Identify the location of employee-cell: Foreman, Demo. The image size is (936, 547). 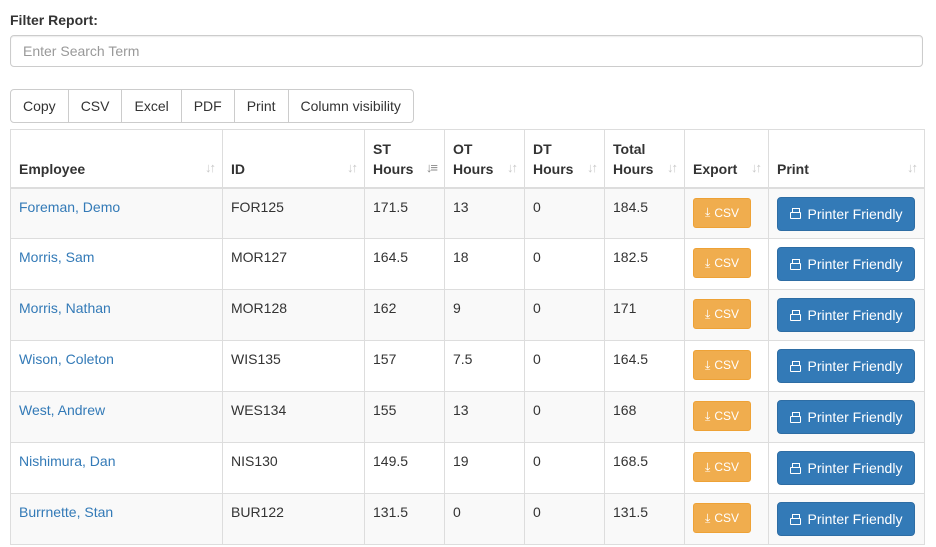
(116, 213).